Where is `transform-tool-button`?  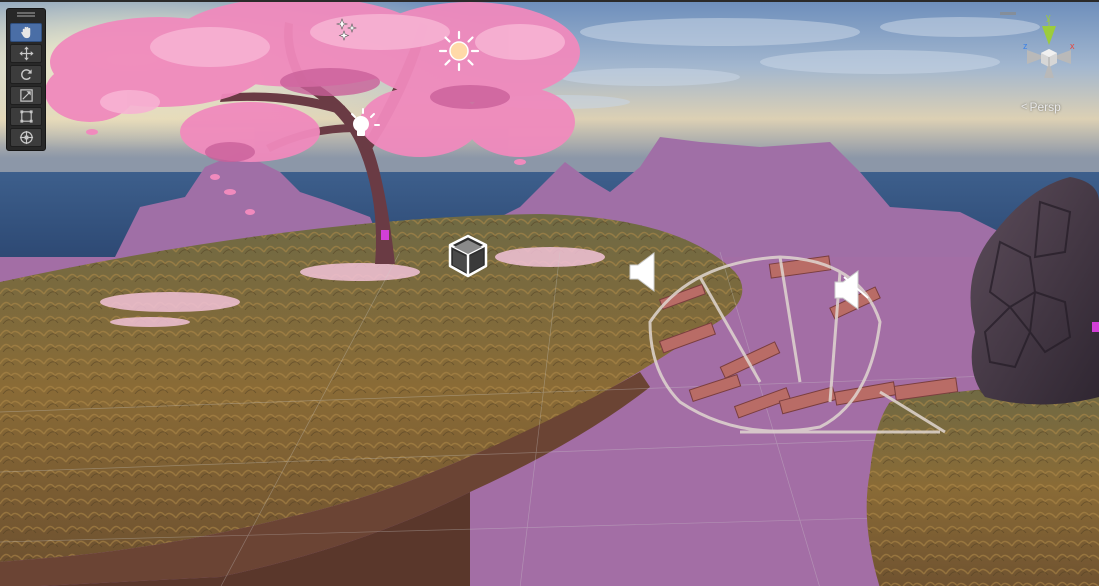 transform-tool-button is located at coordinates (26, 137).